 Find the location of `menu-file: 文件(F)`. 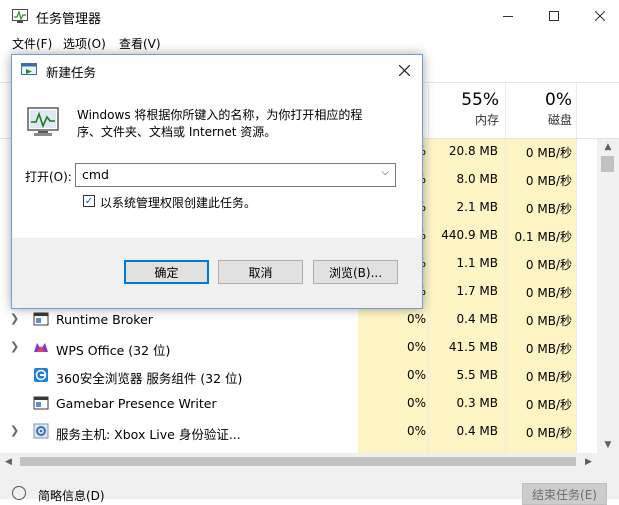

menu-file: 文件(F) is located at coordinates (32, 43).